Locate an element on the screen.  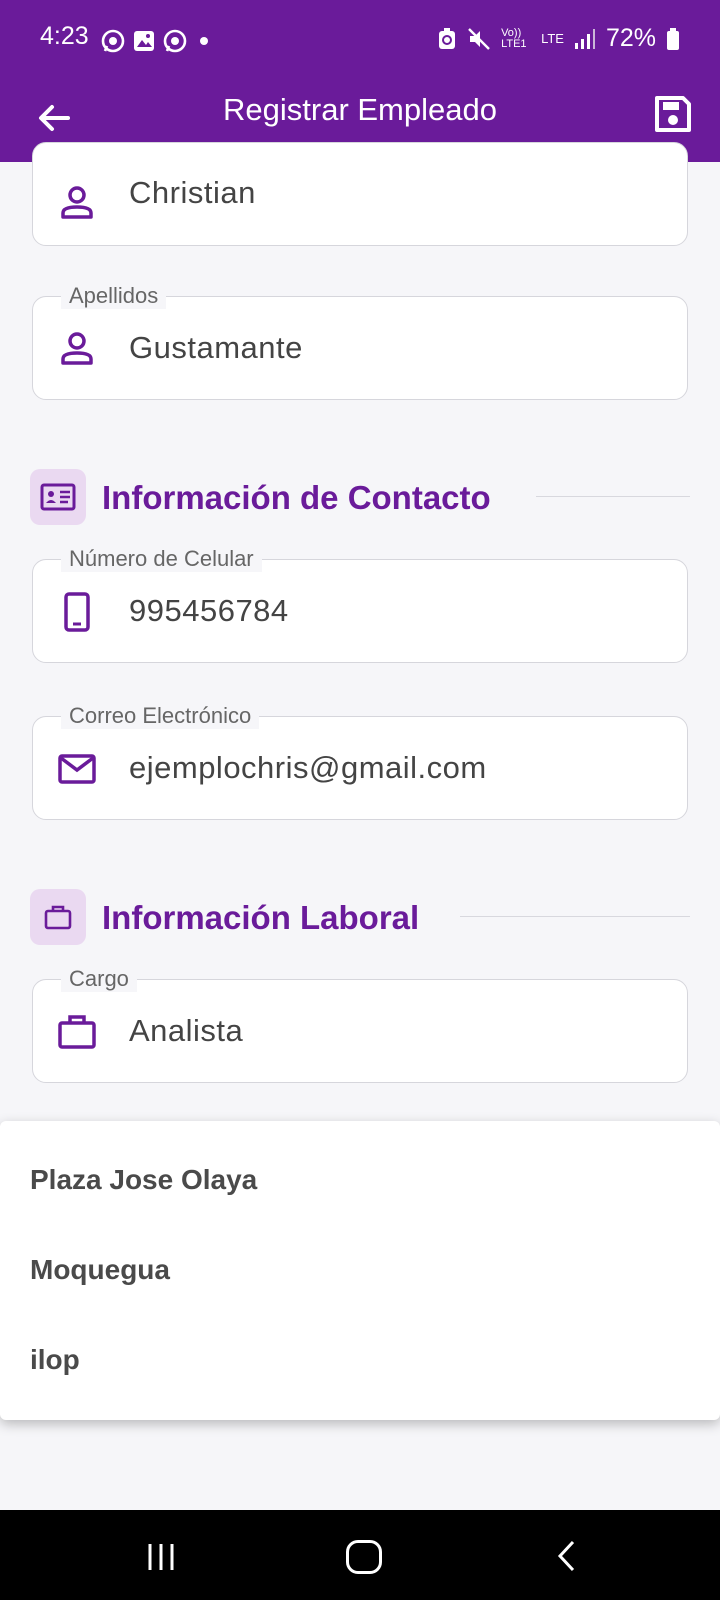
nombres-field: Christian is located at coordinates (360, 194).